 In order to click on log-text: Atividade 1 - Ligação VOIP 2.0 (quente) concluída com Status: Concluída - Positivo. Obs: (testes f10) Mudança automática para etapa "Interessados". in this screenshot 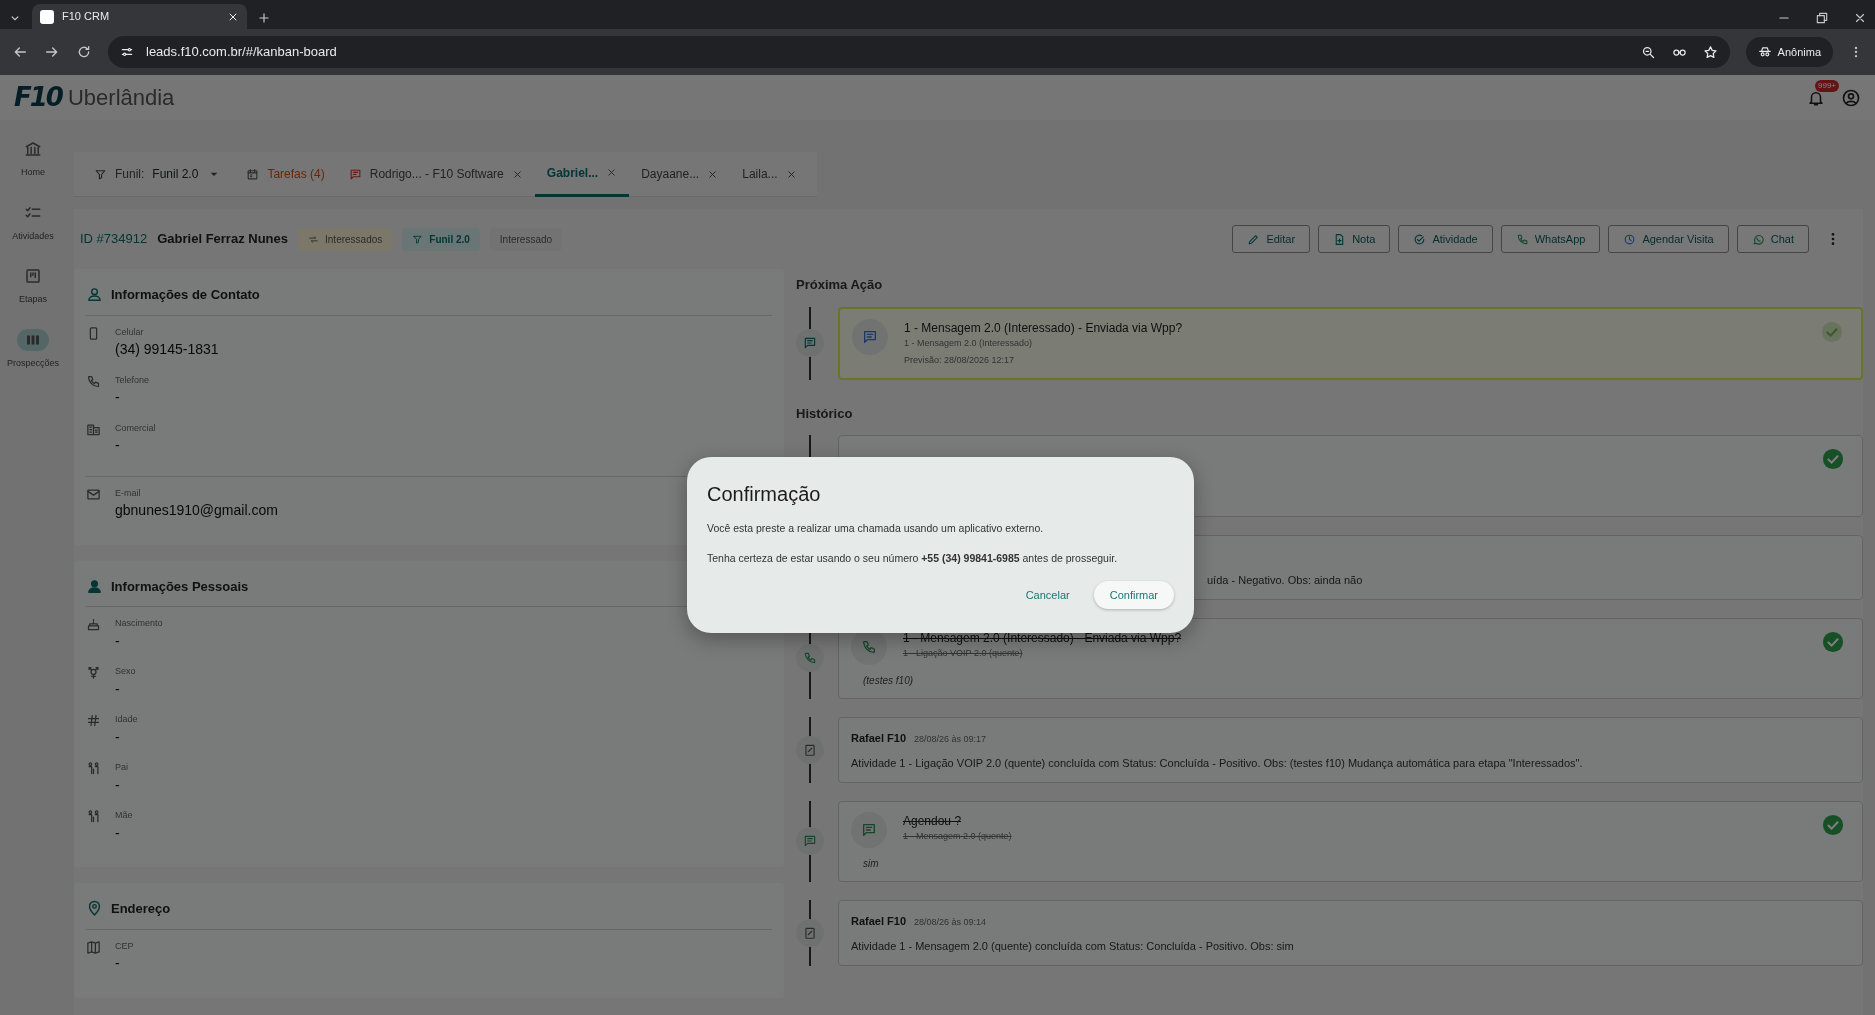, I will do `click(1217, 763)`.